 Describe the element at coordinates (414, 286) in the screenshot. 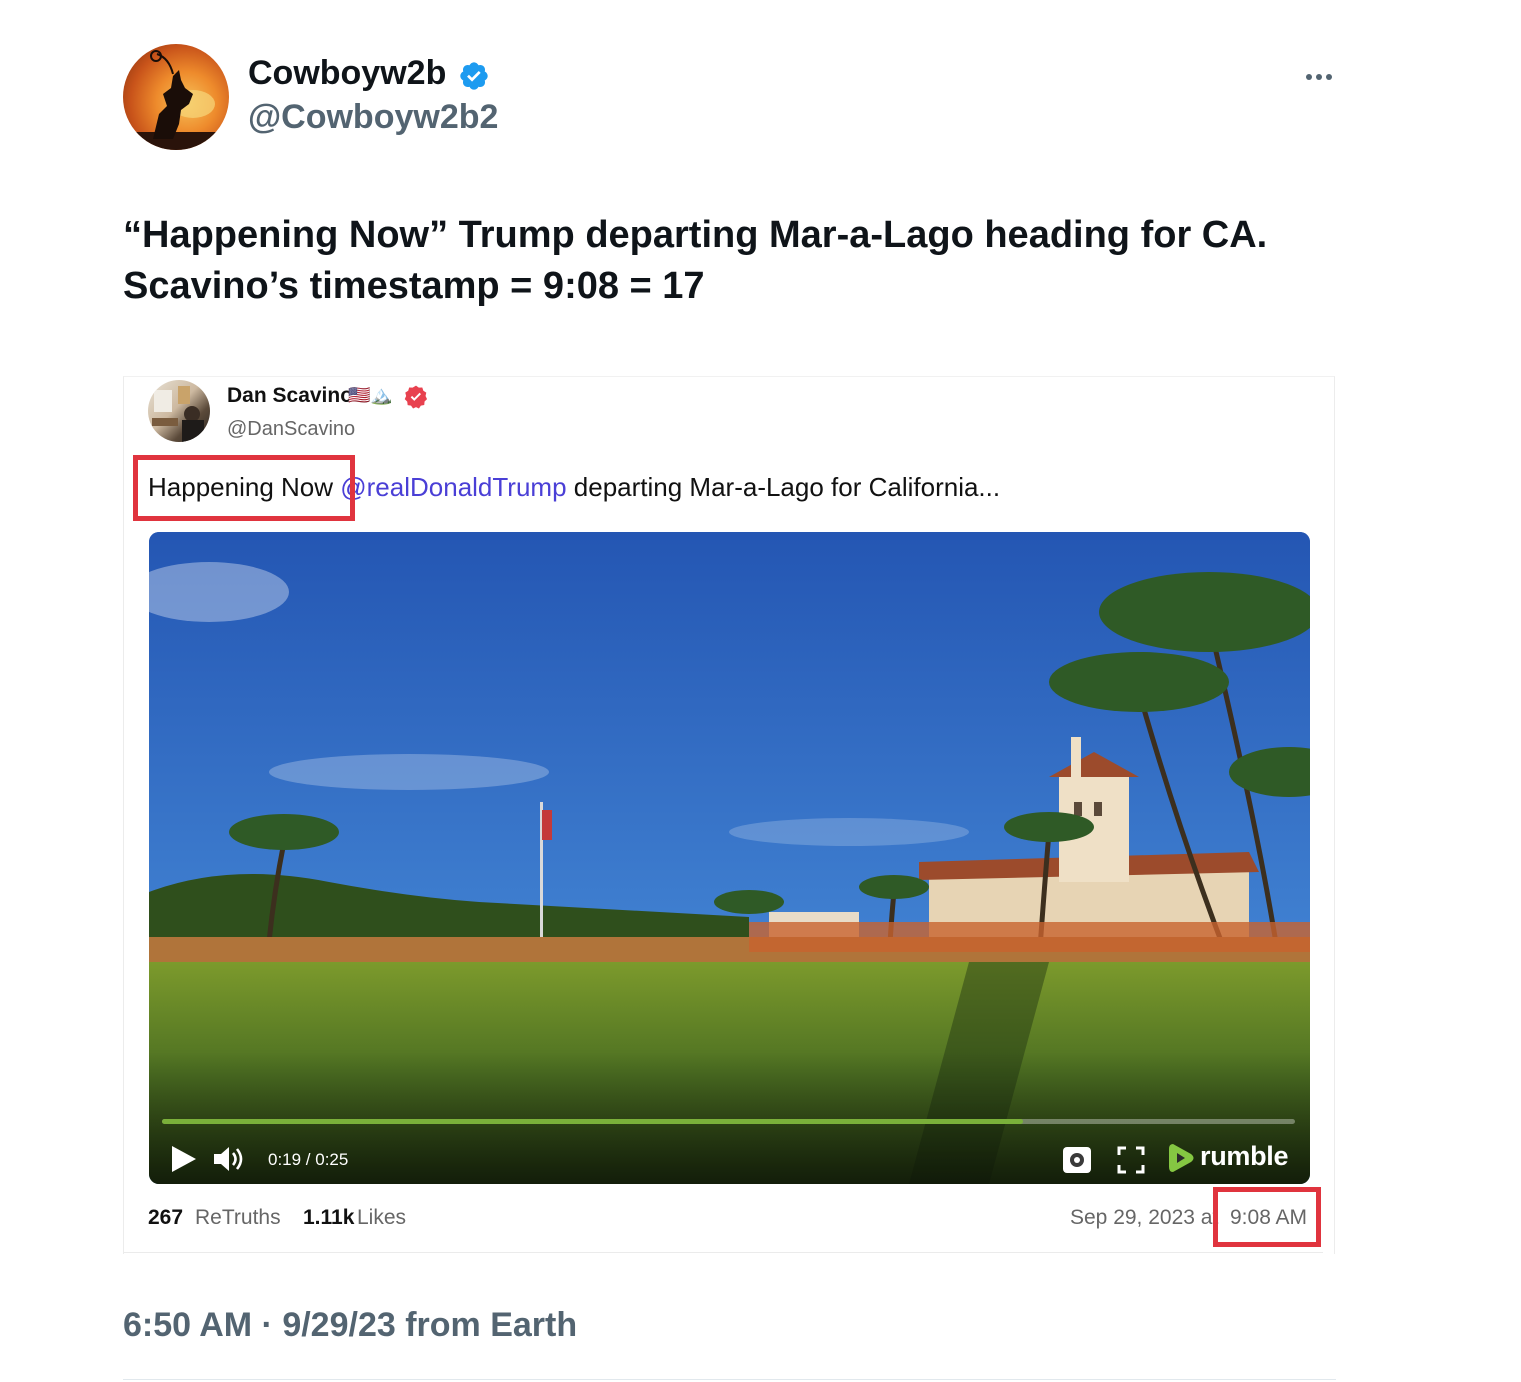

I see `tweet-text-line: Scavino’s timestamp = 9:08 = 17` at that location.